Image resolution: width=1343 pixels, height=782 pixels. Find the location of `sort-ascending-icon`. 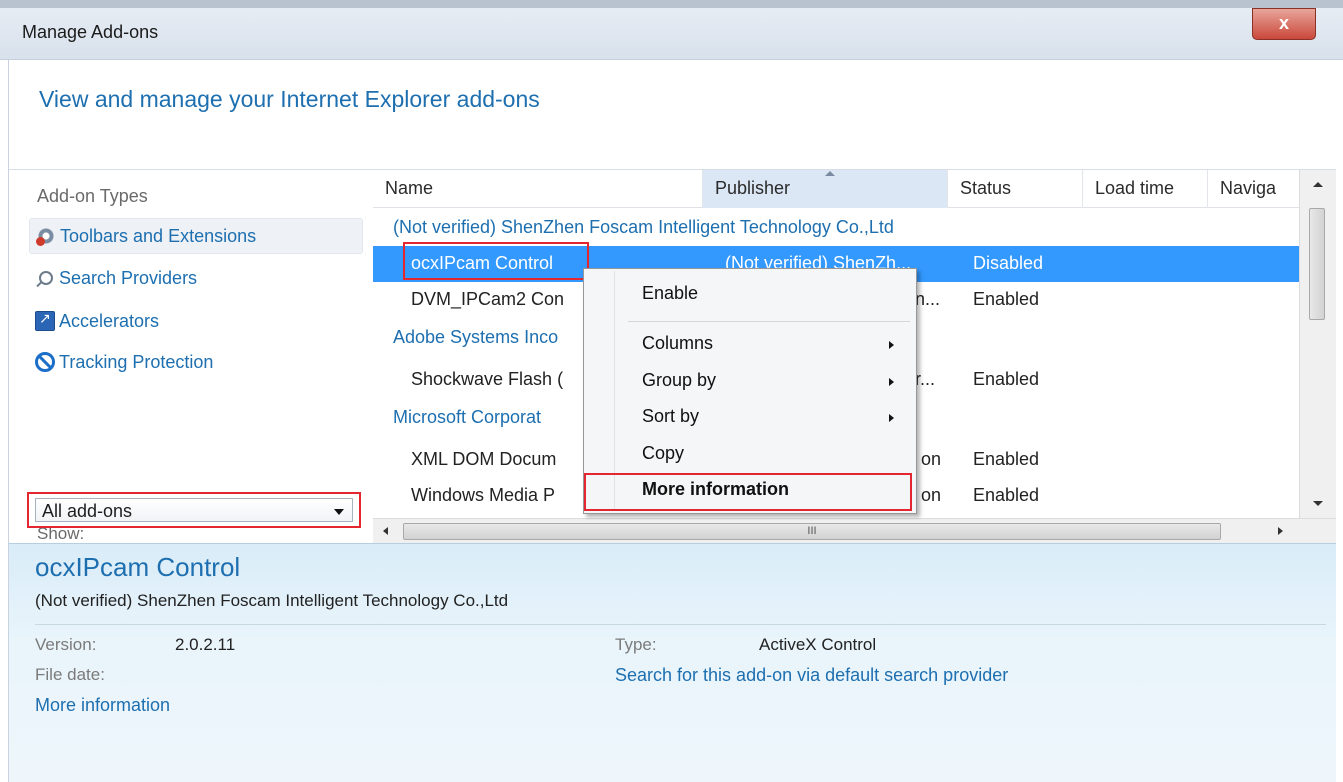

sort-ascending-icon is located at coordinates (830, 173).